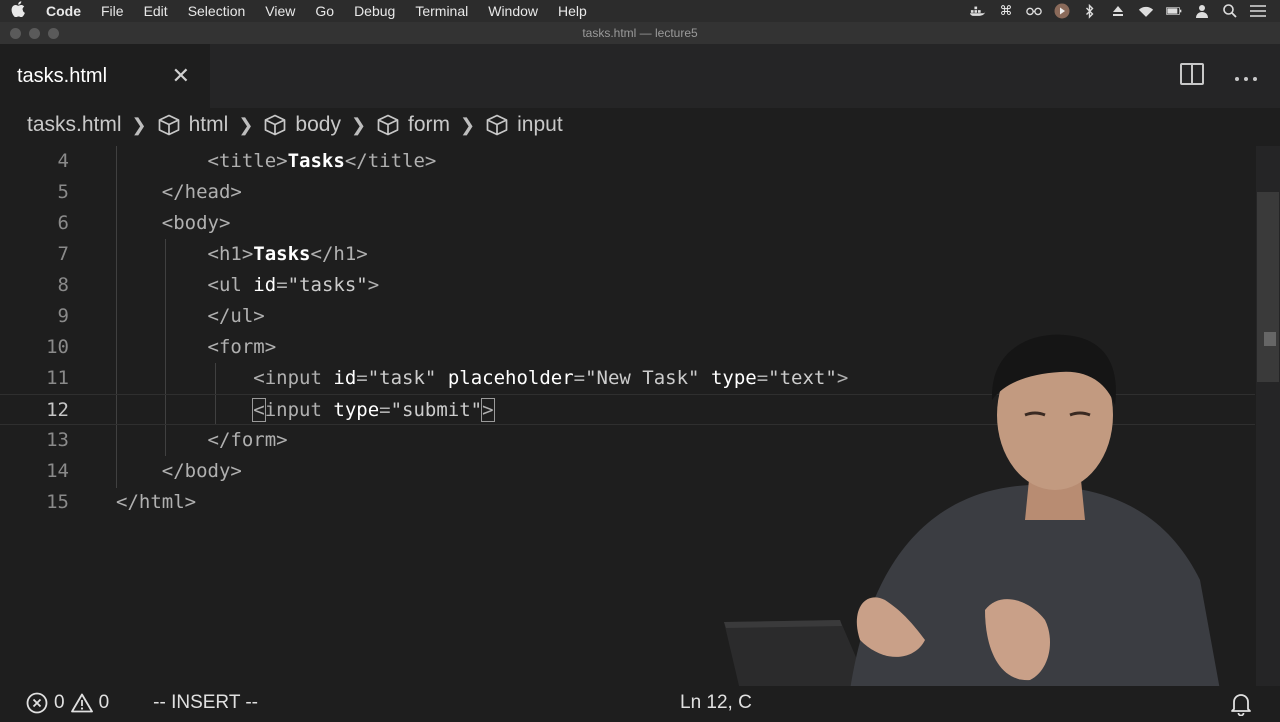  Describe the element at coordinates (1174, 11) in the screenshot. I see `battery-icon` at that location.